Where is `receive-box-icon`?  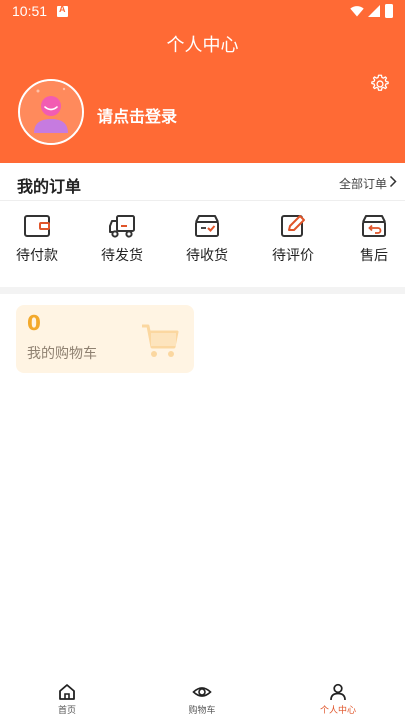
receive-box-icon is located at coordinates (207, 226).